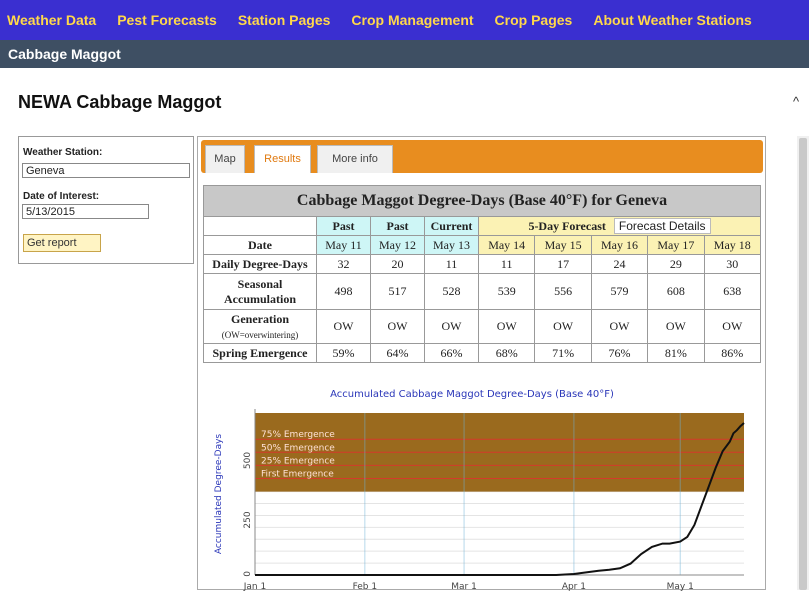 This screenshot has width=809, height=596. I want to click on page-title: NEWA Cabbage Maggot, so click(120, 102).